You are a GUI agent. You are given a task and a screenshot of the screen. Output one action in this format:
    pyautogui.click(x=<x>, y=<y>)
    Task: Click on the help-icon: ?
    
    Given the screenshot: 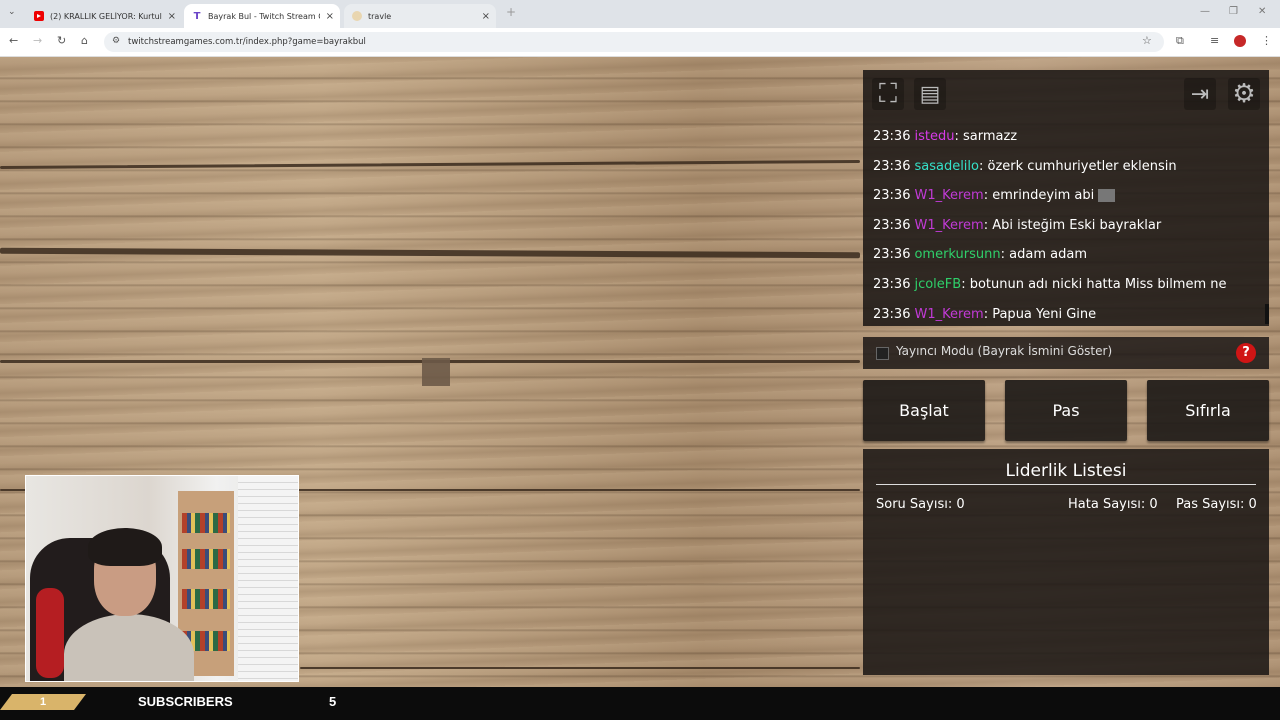 What is the action you would take?
    pyautogui.click(x=1246, y=353)
    